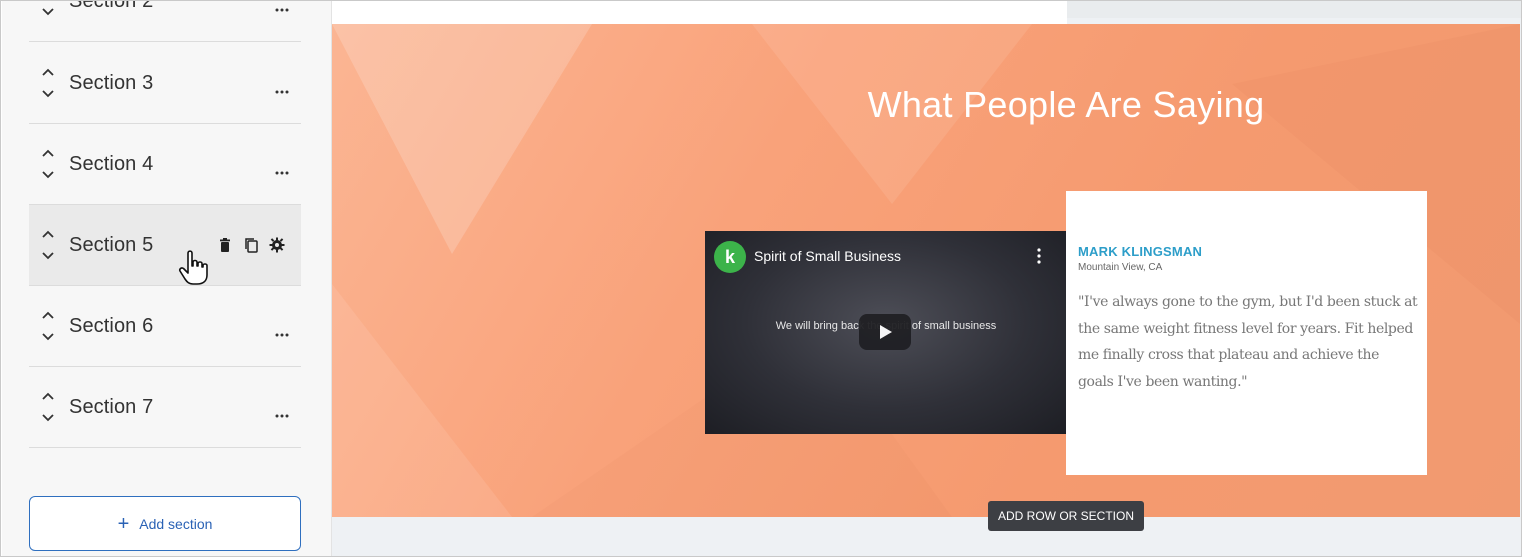 The height and width of the screenshot is (557, 1522). I want to click on section-label: Section 4, so click(111, 163).